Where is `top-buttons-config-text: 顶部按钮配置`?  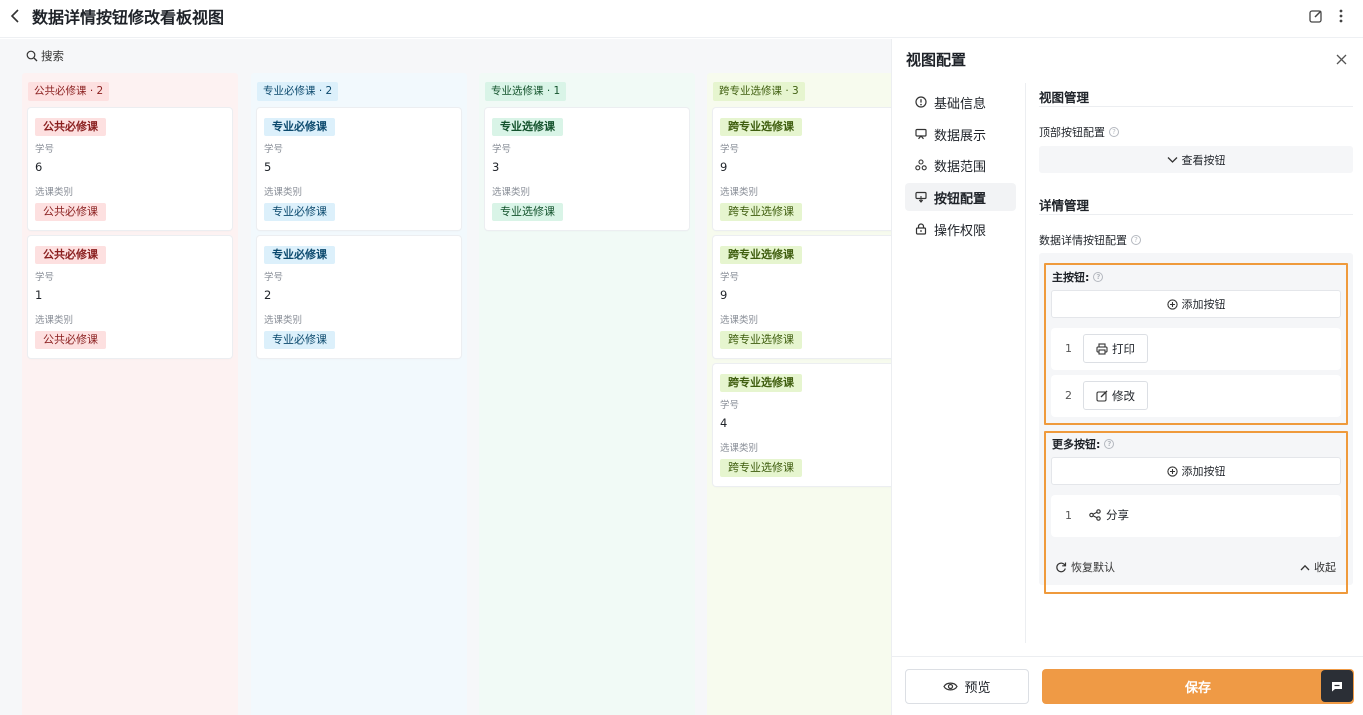
top-buttons-config-text: 顶部按钮配置 is located at coordinates (1072, 132).